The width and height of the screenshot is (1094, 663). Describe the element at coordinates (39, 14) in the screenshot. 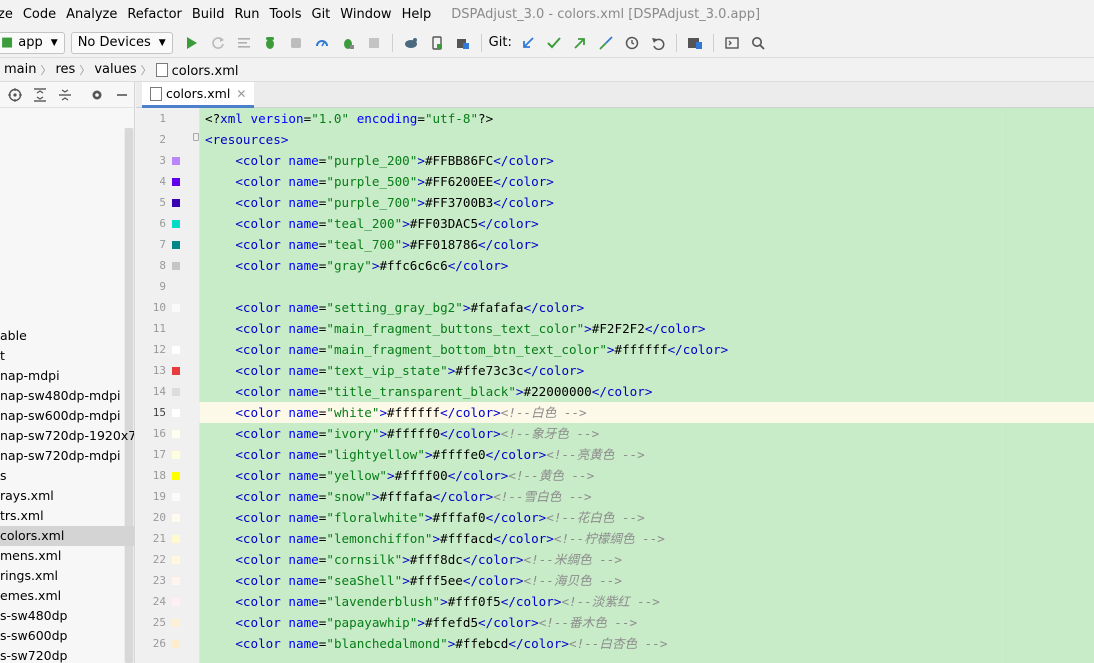

I see `menu-code: Code` at that location.